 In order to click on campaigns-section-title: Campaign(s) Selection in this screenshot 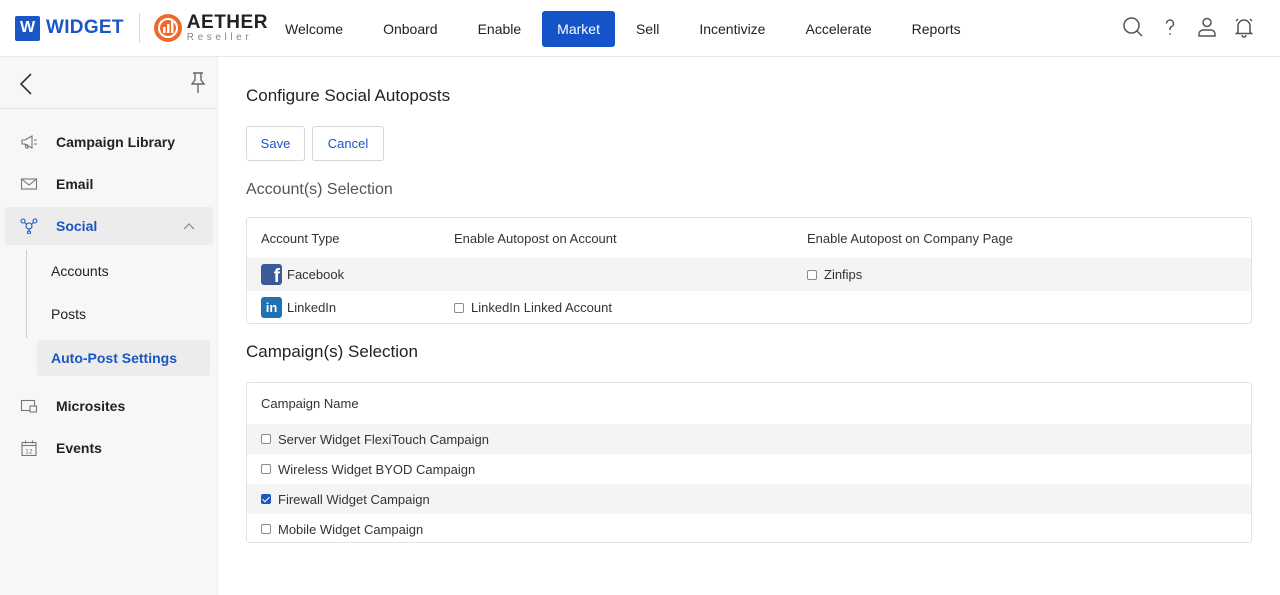, I will do `click(332, 351)`.